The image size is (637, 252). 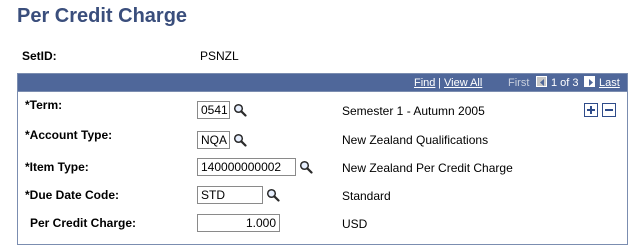 I want to click on left-arrow-icon, so click(x=542, y=82).